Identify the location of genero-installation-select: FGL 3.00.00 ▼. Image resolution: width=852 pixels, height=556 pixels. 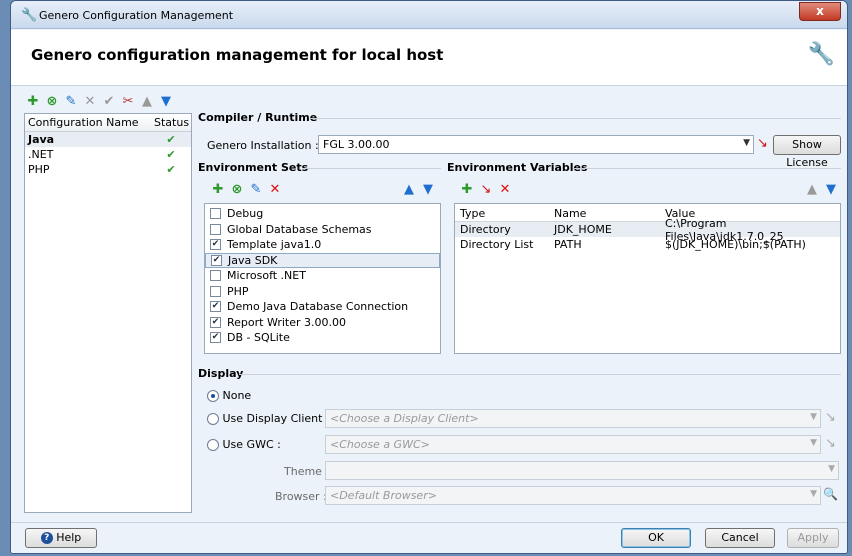
(536, 144).